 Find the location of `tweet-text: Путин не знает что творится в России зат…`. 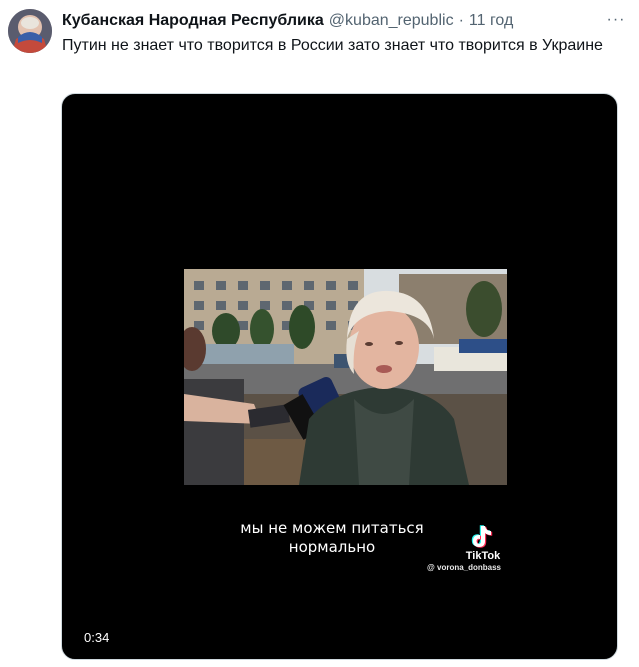

tweet-text: Путин не знает что творится в России зат… is located at coordinates (332, 45).